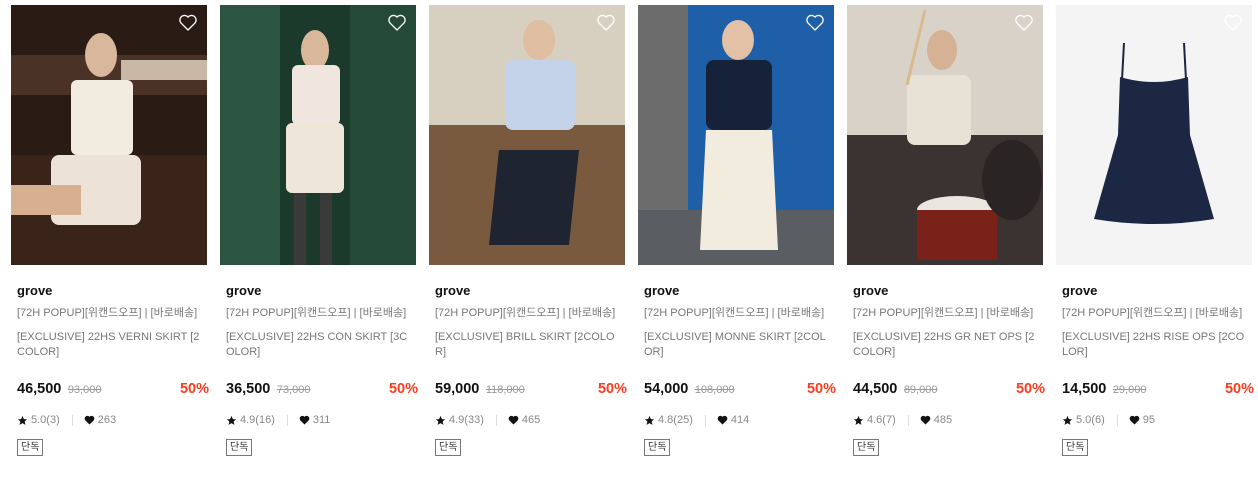 The width and height of the screenshot is (1258, 480). What do you see at coordinates (875, 389) in the screenshot?
I see `sale-price: 44,500` at bounding box center [875, 389].